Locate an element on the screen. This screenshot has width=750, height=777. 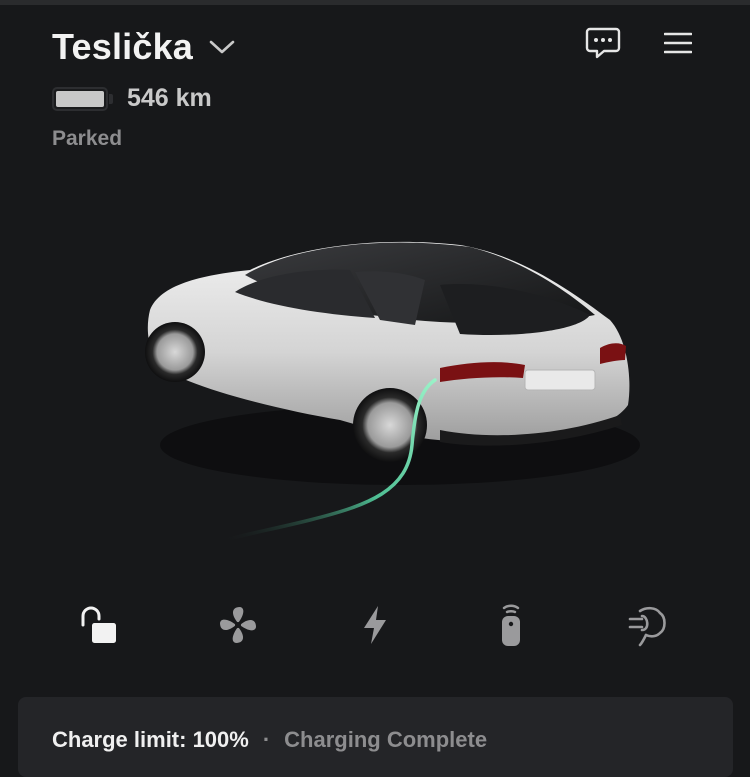
lightning-icon is located at coordinates (375, 627).